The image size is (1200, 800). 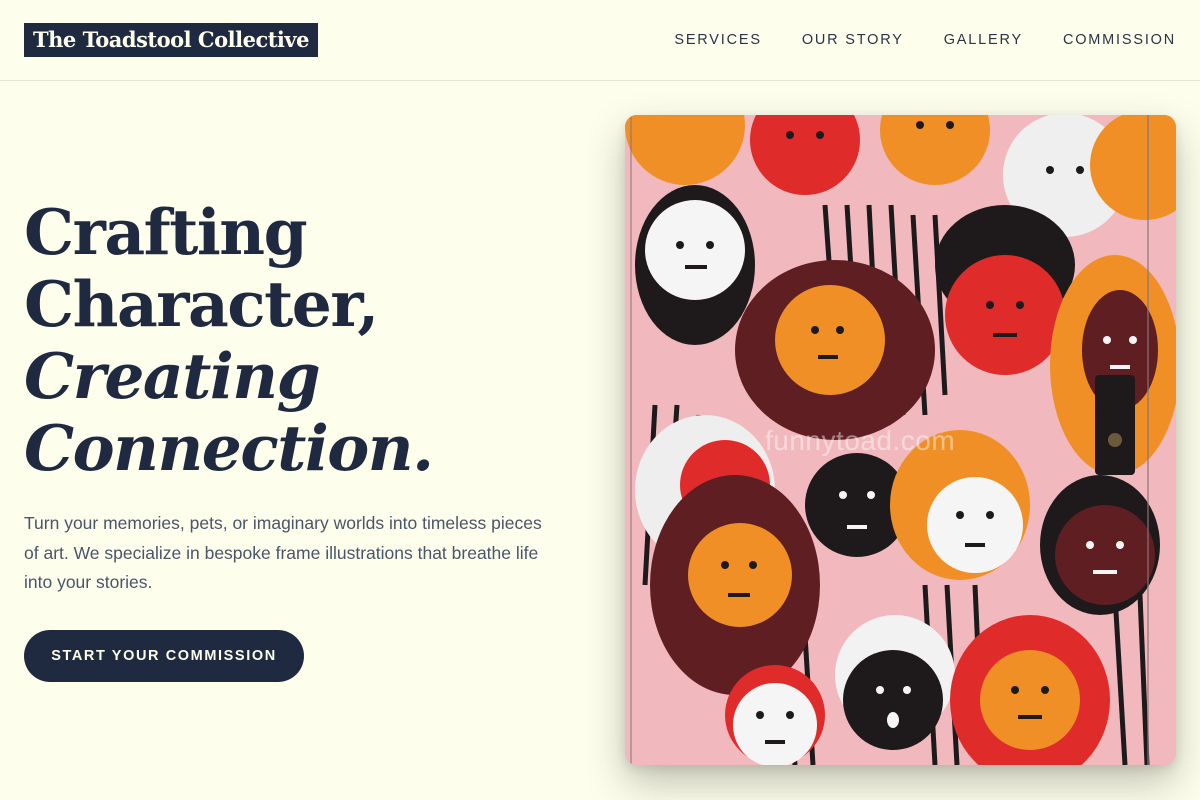 What do you see at coordinates (1119, 40) in the screenshot?
I see `nav-link-commission: COMMISSION` at bounding box center [1119, 40].